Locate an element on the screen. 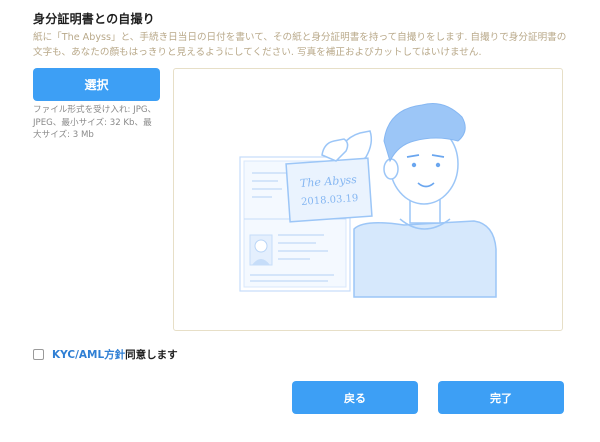 Image resolution: width=600 pixels, height=442 pixels. kyc-agreement: KYC/AML方針 同意します is located at coordinates (105, 354).